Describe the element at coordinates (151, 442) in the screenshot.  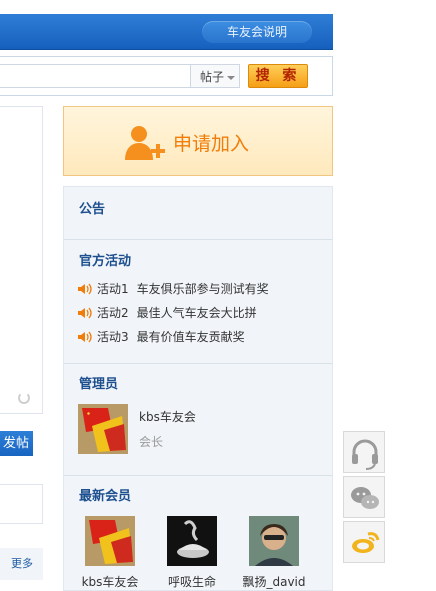
I see `admin-role: 会长` at that location.